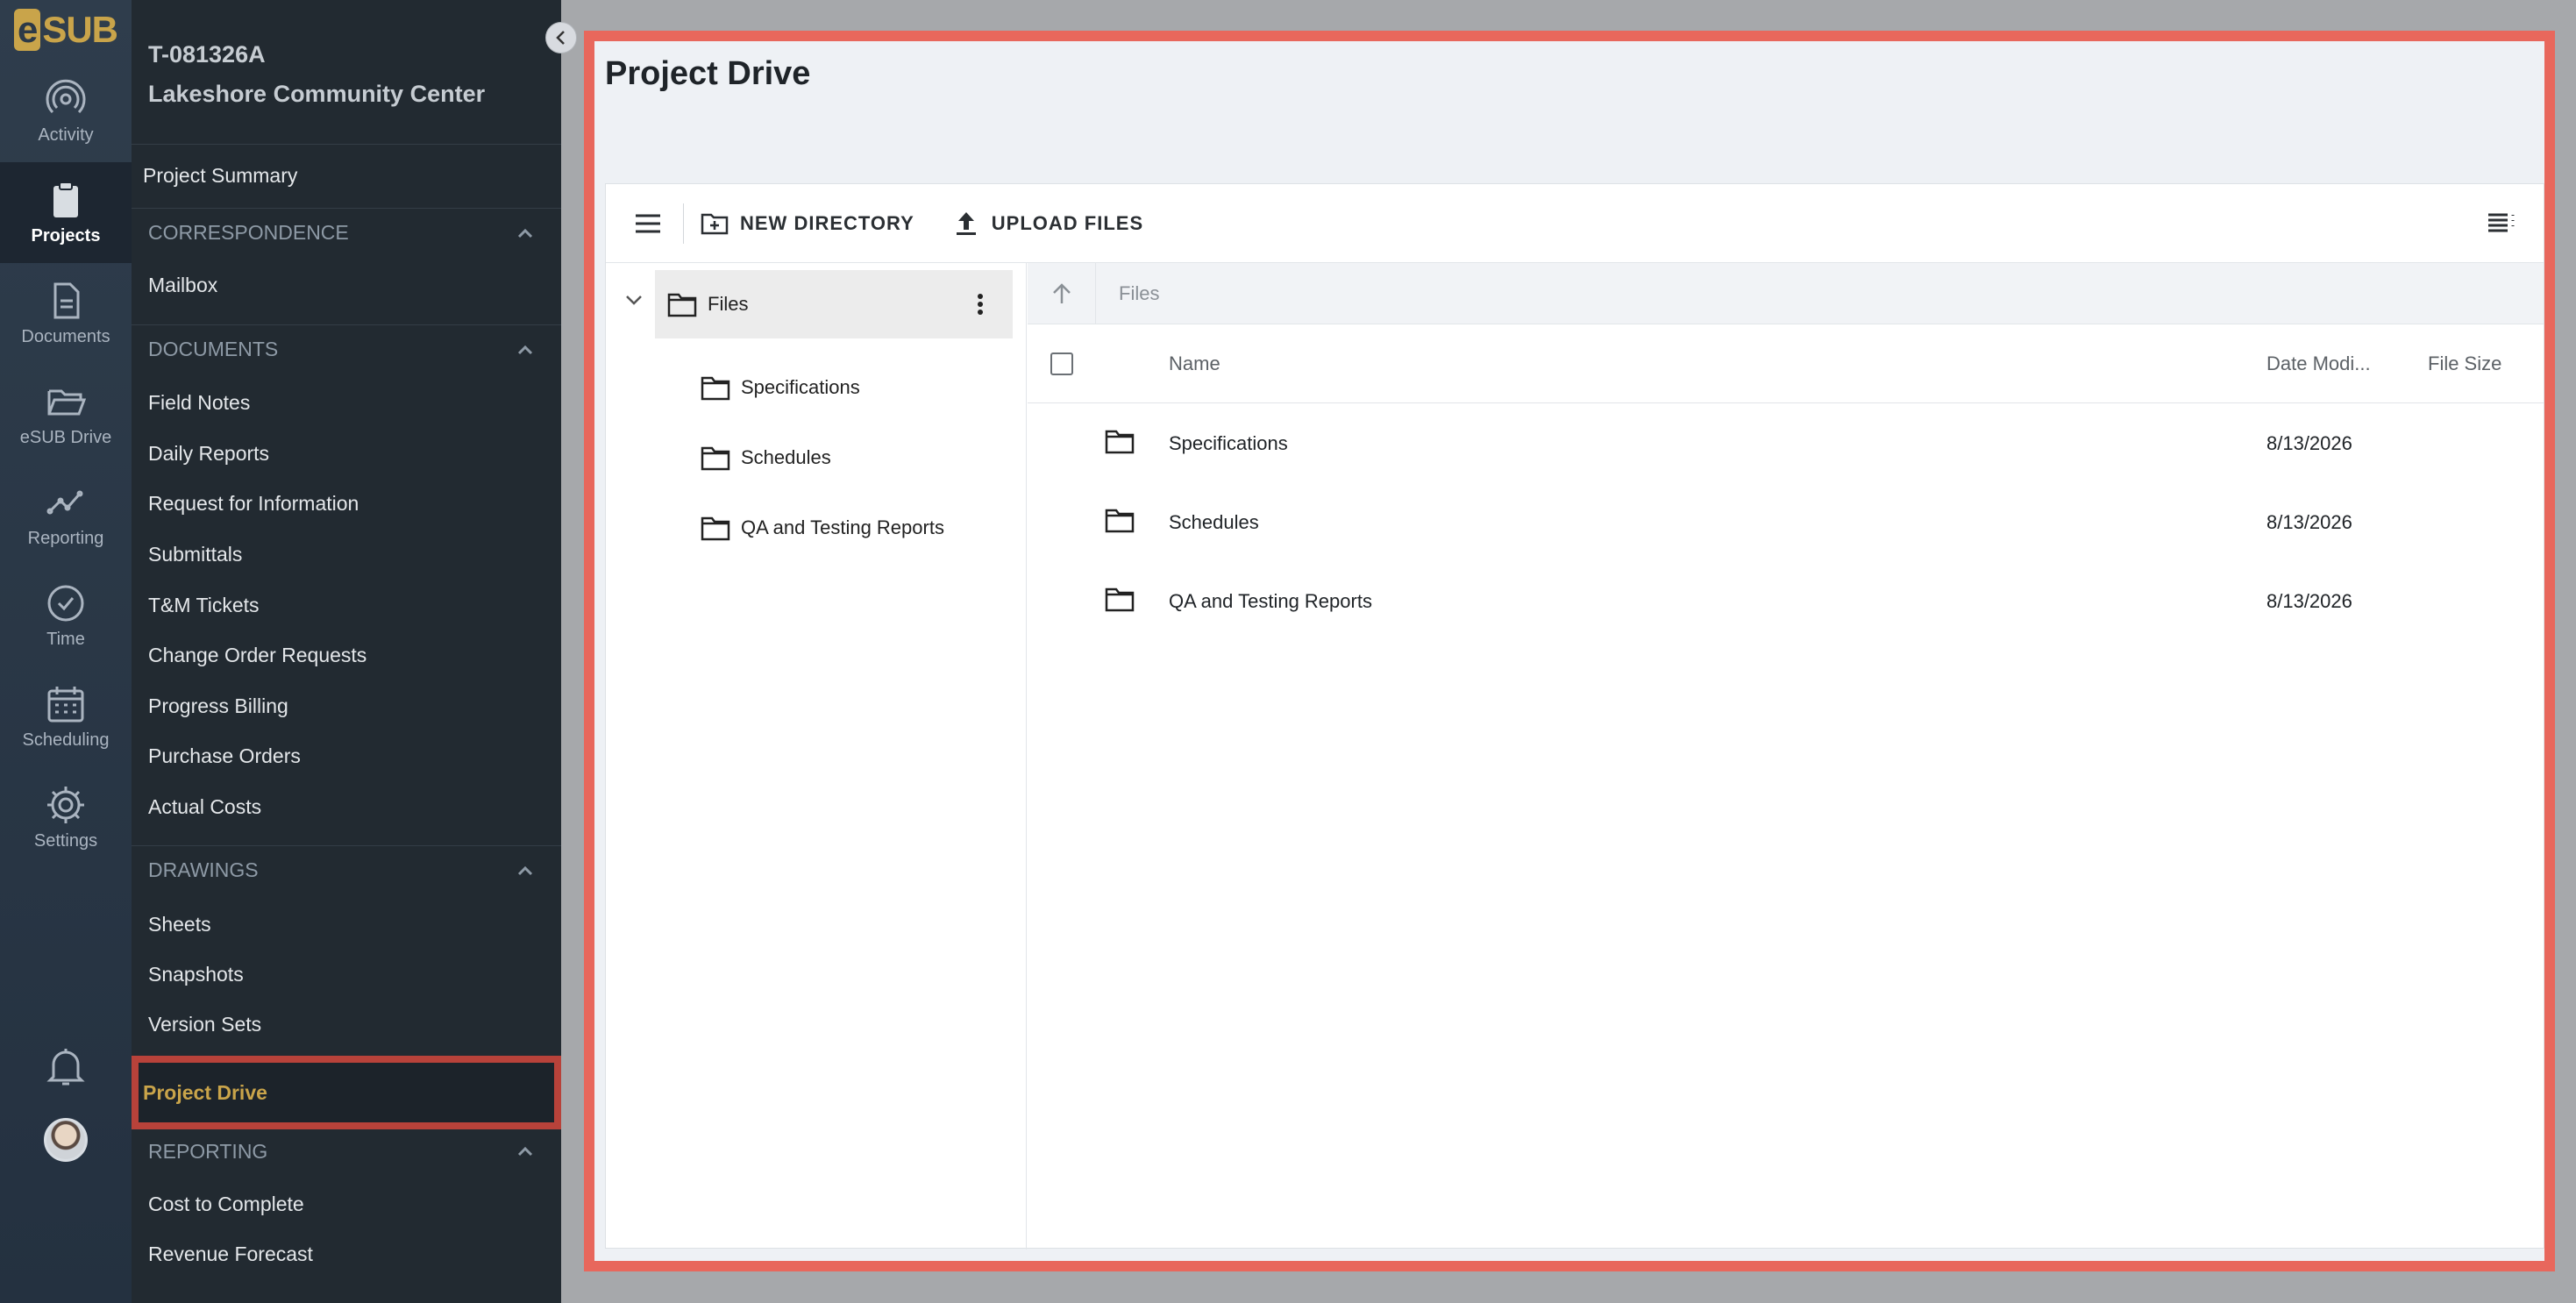  Describe the element at coordinates (64, 503) in the screenshot. I see `chart-icon` at that location.